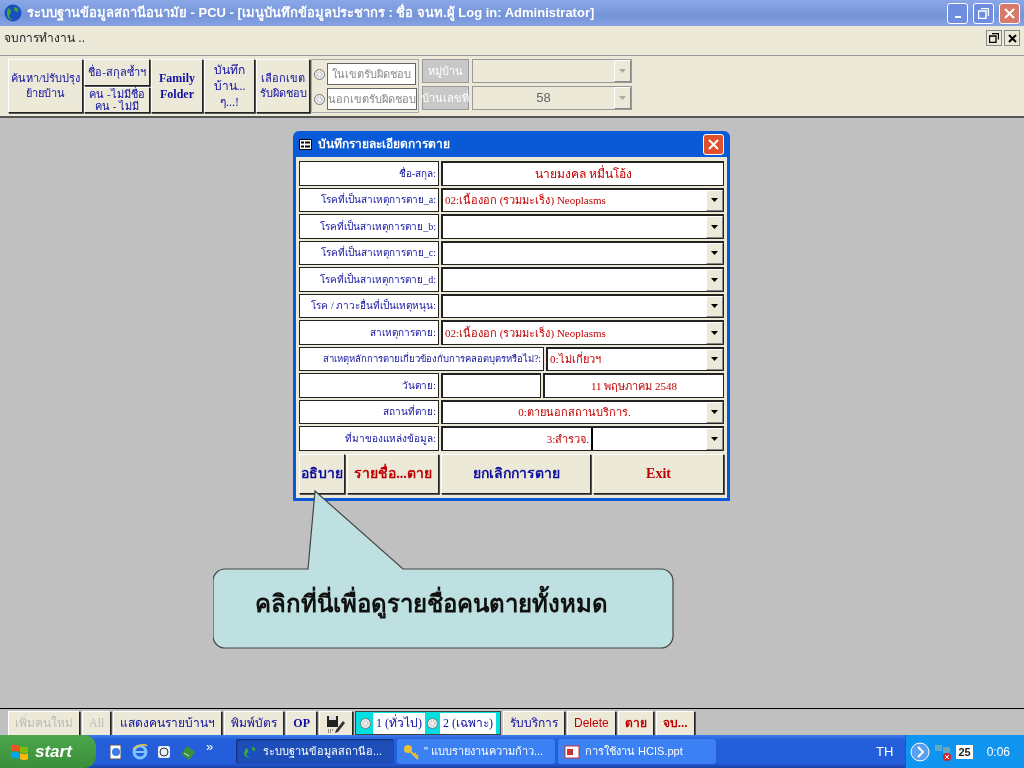 The image size is (1024, 768). What do you see at coordinates (582, 173) in the screenshot?
I see `text-field: นายมงคล หมื่นโอ้ง` at bounding box center [582, 173].